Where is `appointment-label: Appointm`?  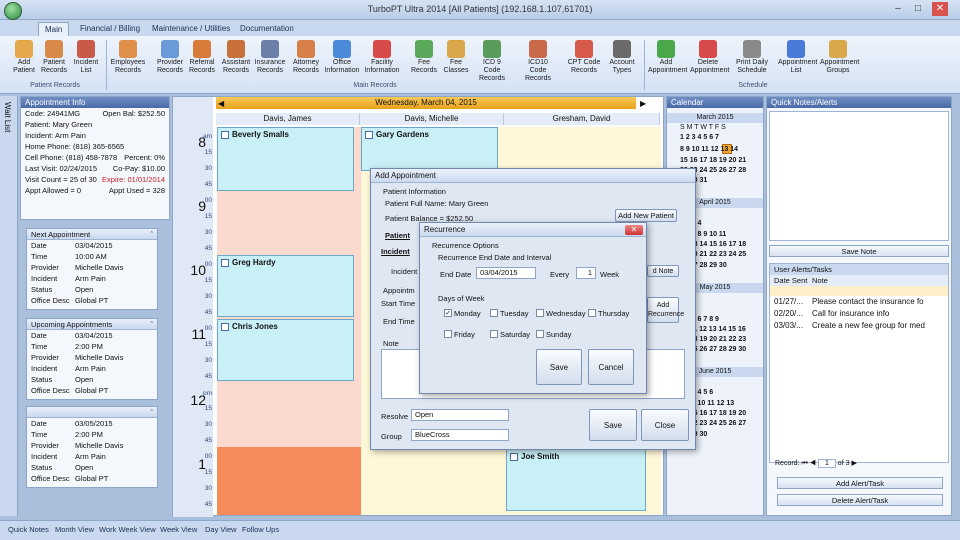 appointment-label: Appointm is located at coordinates (399, 290).